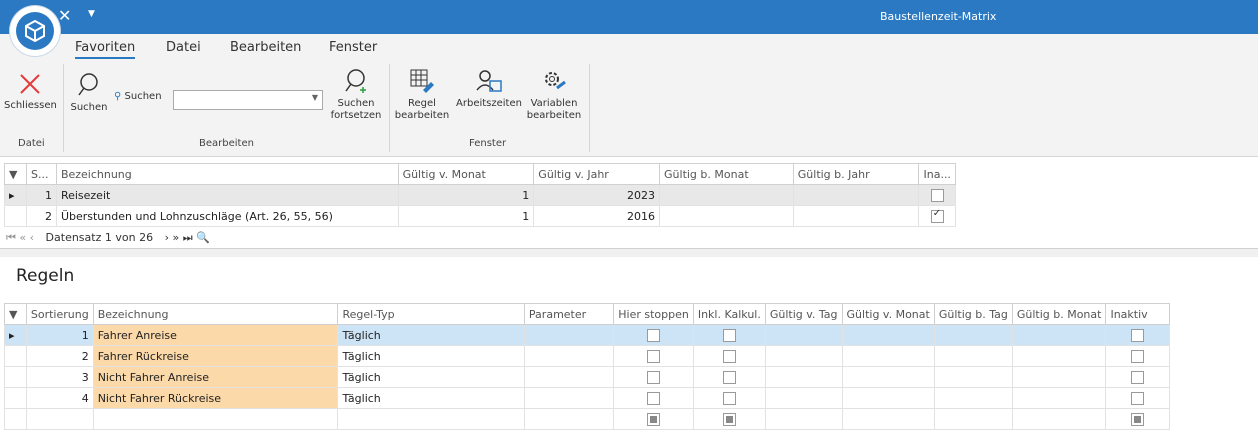 This screenshot has width=1258, height=442. Describe the element at coordinates (856, 174) in the screenshot. I see `col-gb-jahr: Gültig b. Jahr` at that location.